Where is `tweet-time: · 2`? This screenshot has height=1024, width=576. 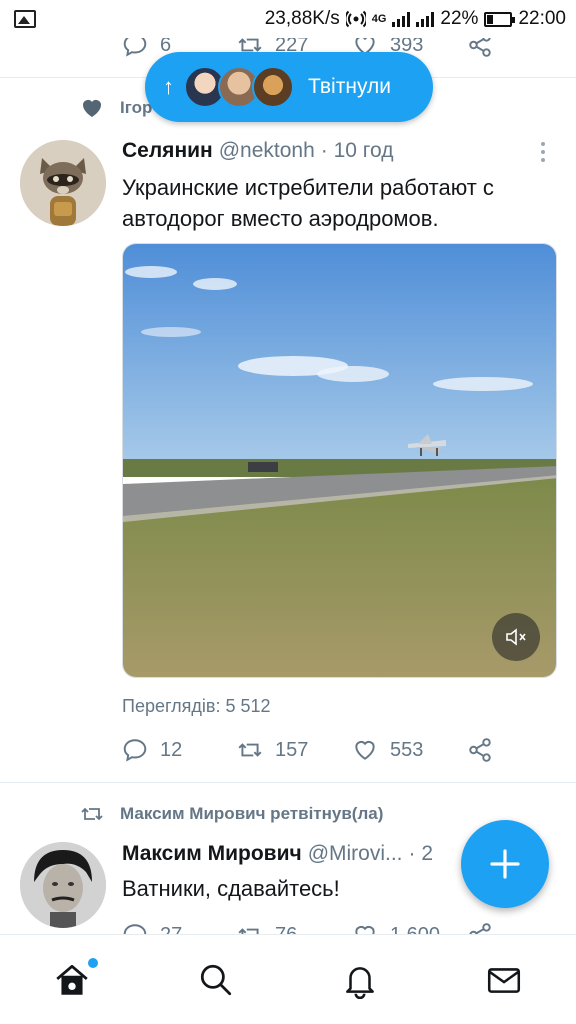
tweet-time: · 2 is located at coordinates (421, 853).